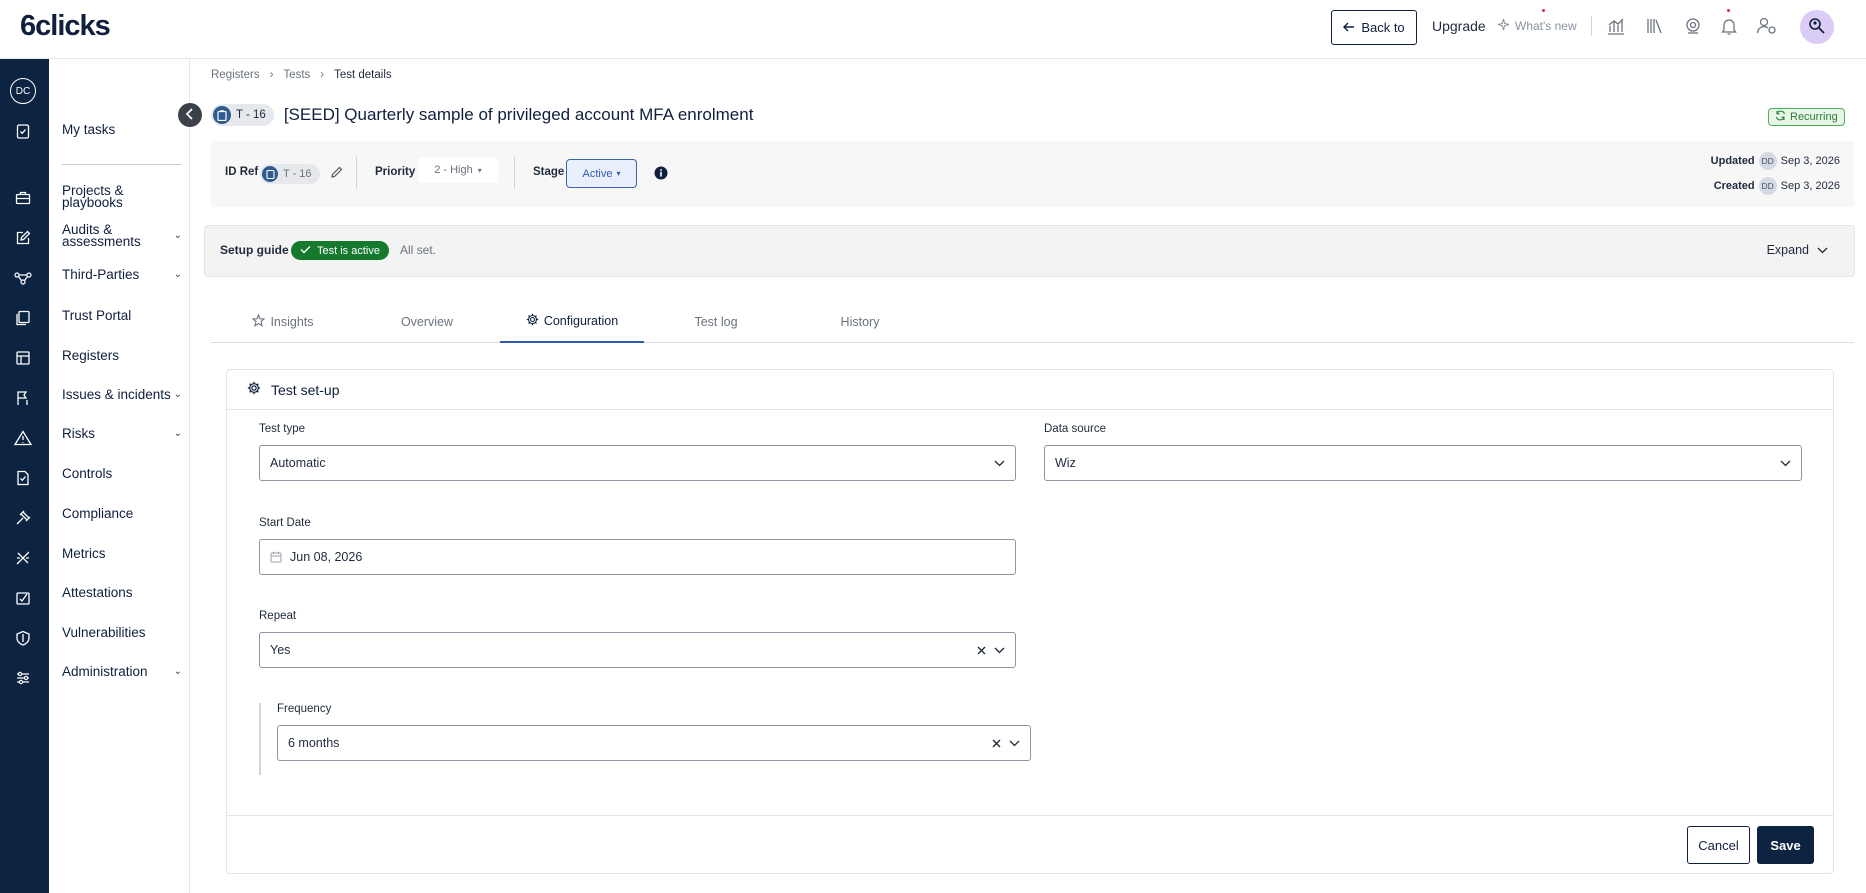  What do you see at coordinates (122, 473) in the screenshot?
I see `sidebar-item-controls: Controls` at bounding box center [122, 473].